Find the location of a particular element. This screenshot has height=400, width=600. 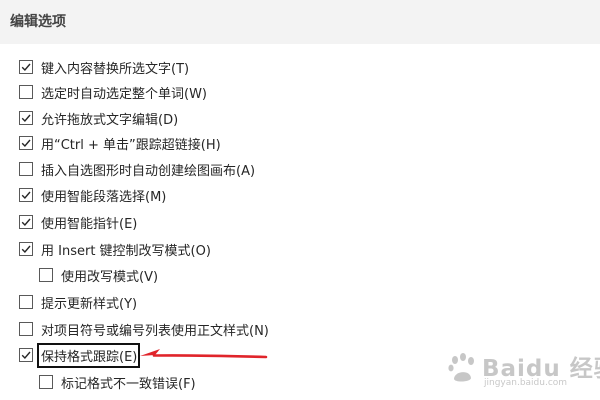

option-smart-cursor: 使用智能指针(E) is located at coordinates (78, 222).